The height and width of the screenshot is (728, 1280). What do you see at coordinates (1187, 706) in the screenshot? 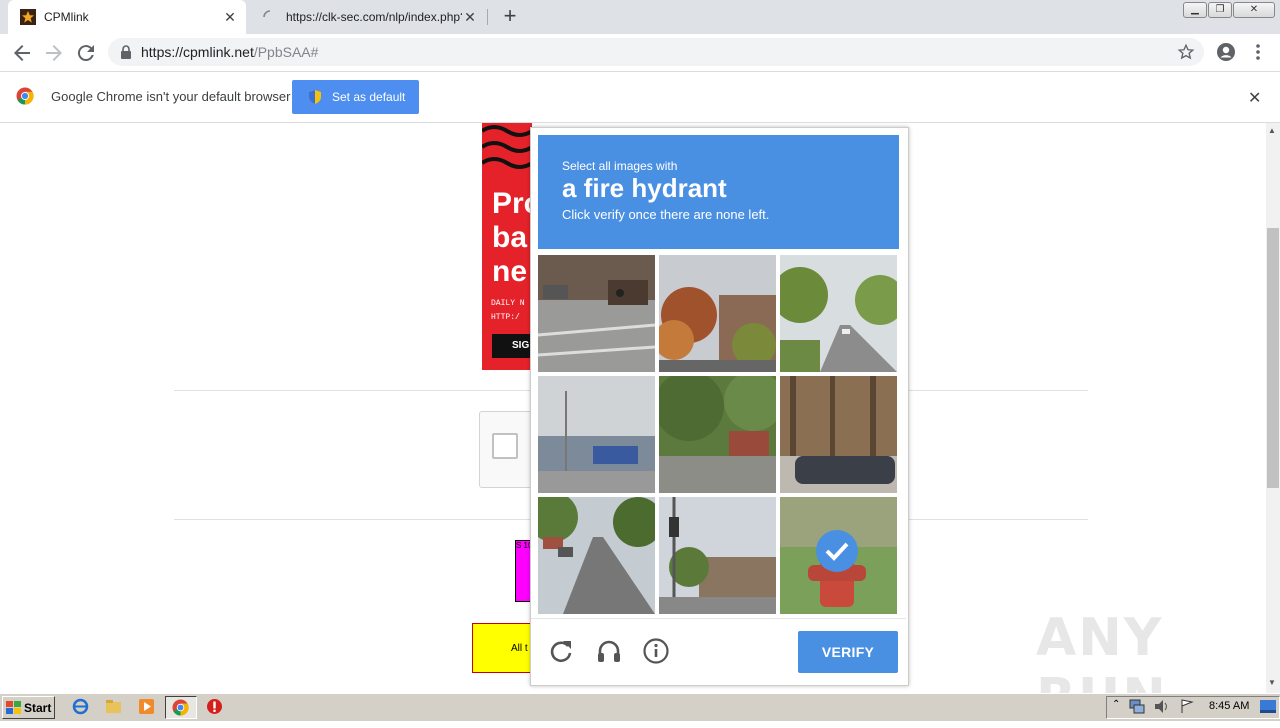
I see `action-center-flag-icon` at bounding box center [1187, 706].